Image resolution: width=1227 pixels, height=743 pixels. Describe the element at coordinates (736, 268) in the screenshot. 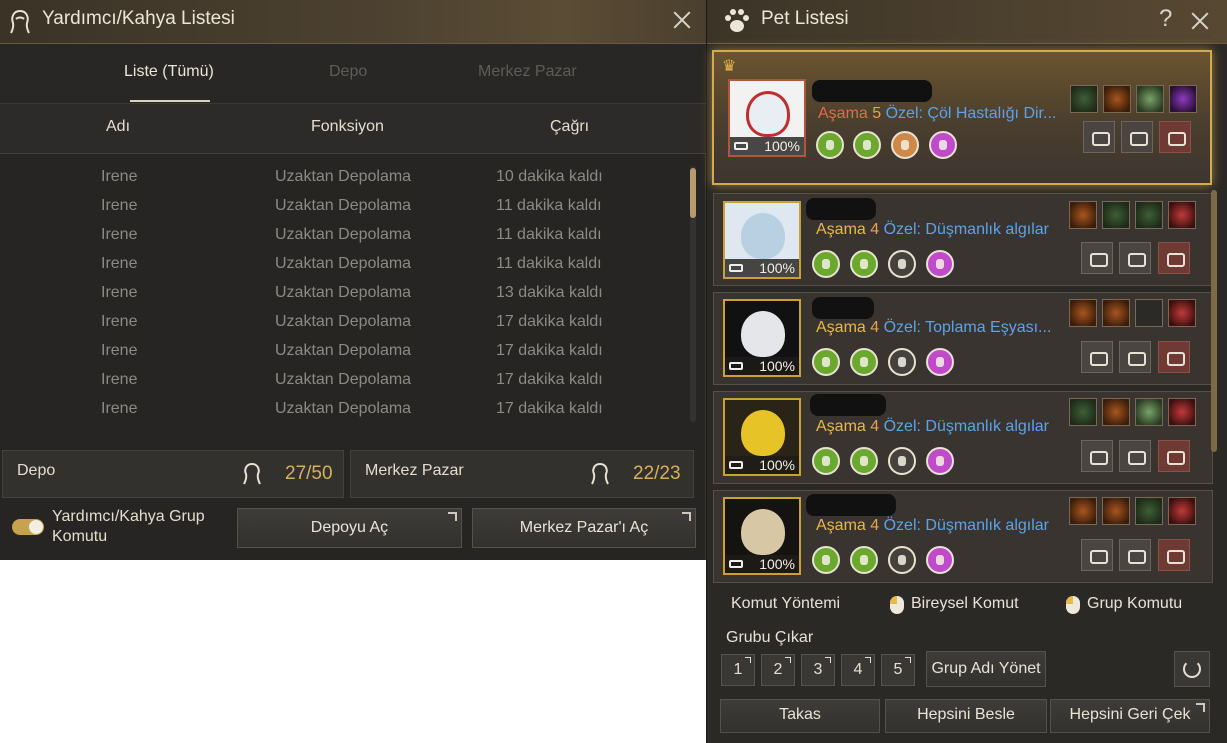

I see `bowl-icon` at that location.